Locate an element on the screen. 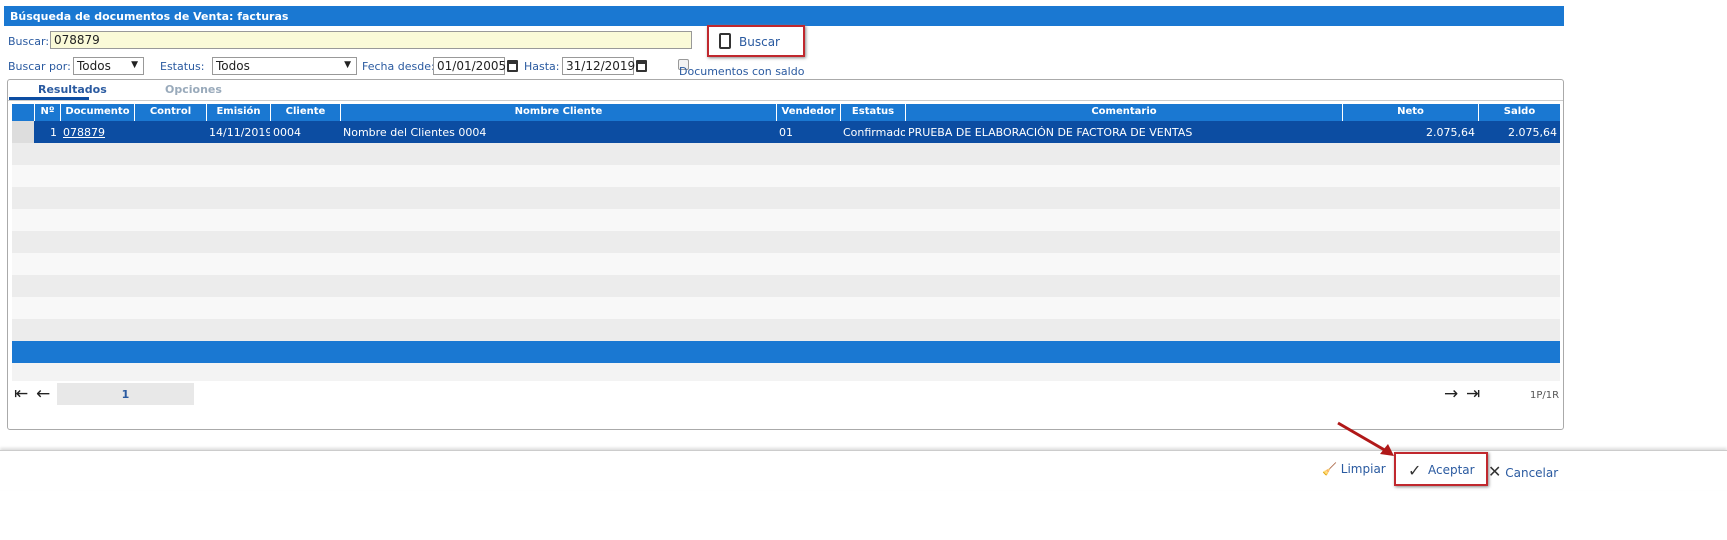 This screenshot has width=1727, height=540. estatus-select: Todos is located at coordinates (284, 66).